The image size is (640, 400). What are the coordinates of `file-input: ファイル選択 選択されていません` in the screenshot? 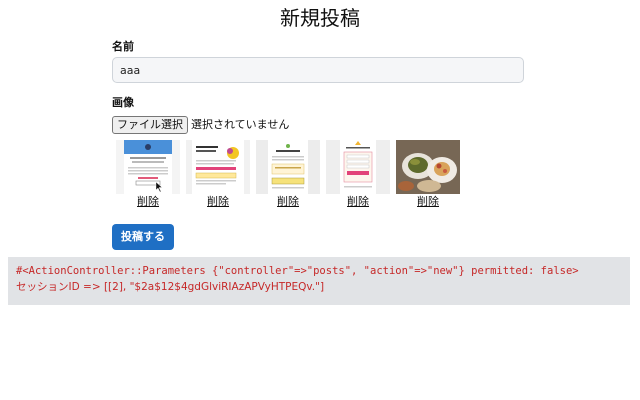 It's located at (201, 124).